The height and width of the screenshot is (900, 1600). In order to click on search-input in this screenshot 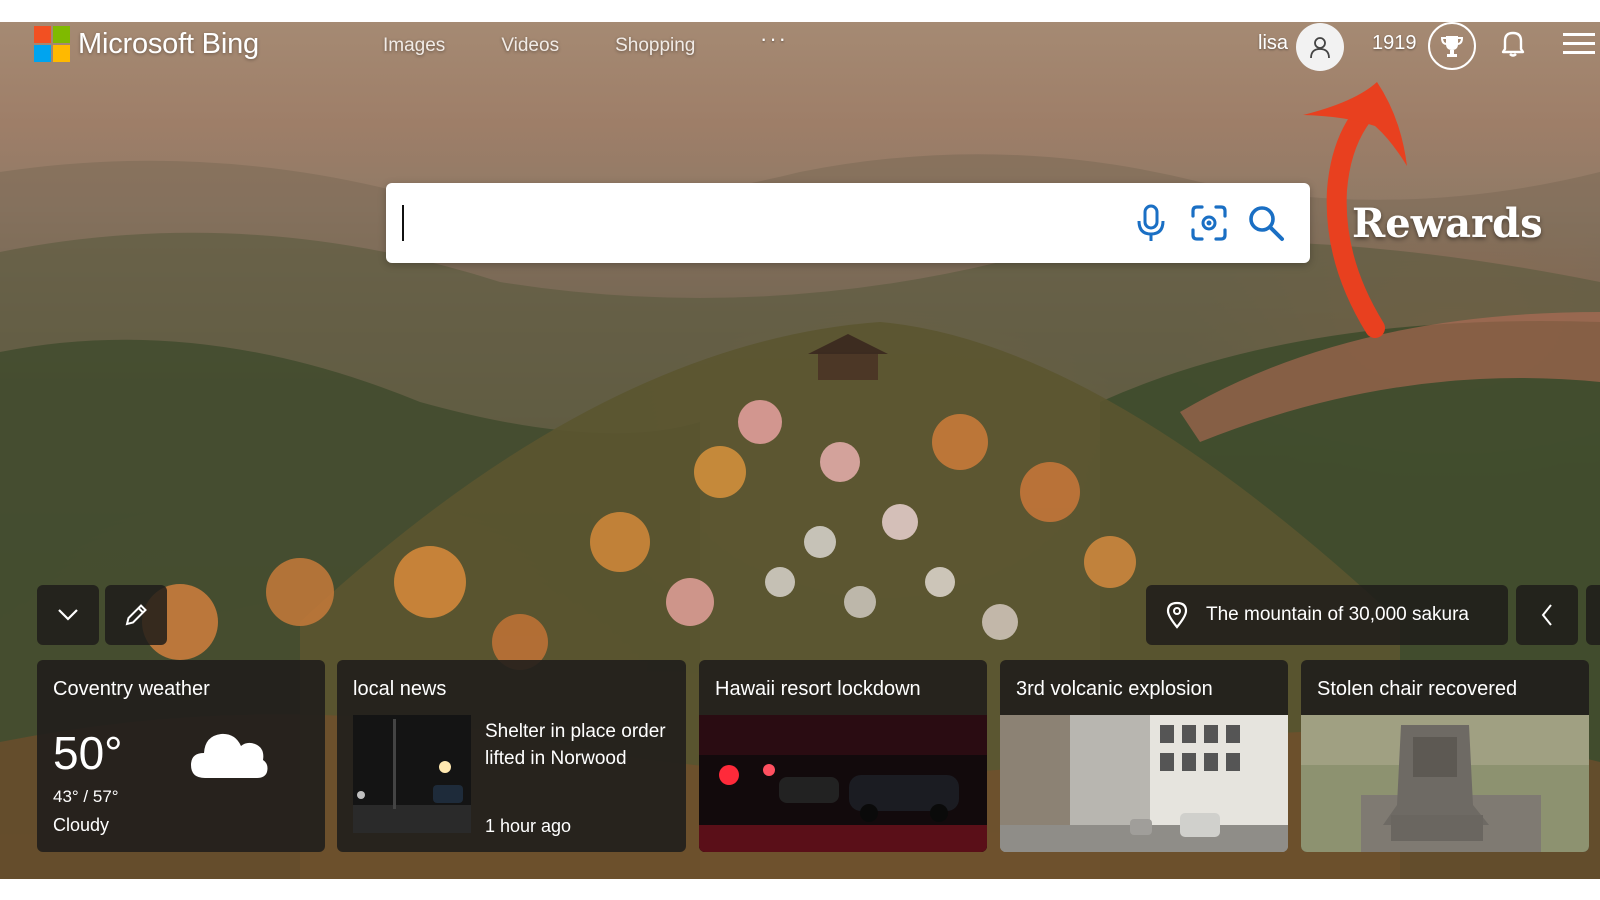, I will do `click(752, 223)`.